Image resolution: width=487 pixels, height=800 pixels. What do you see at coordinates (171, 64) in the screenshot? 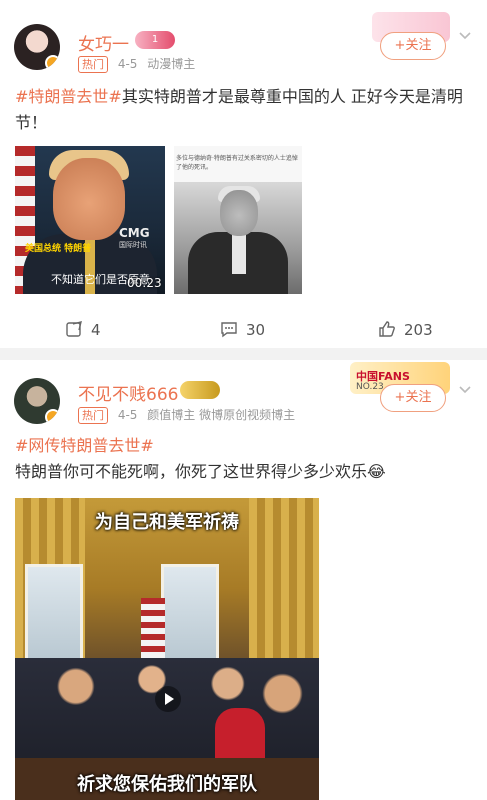
I see `user-tags: 动漫博主` at bounding box center [171, 64].